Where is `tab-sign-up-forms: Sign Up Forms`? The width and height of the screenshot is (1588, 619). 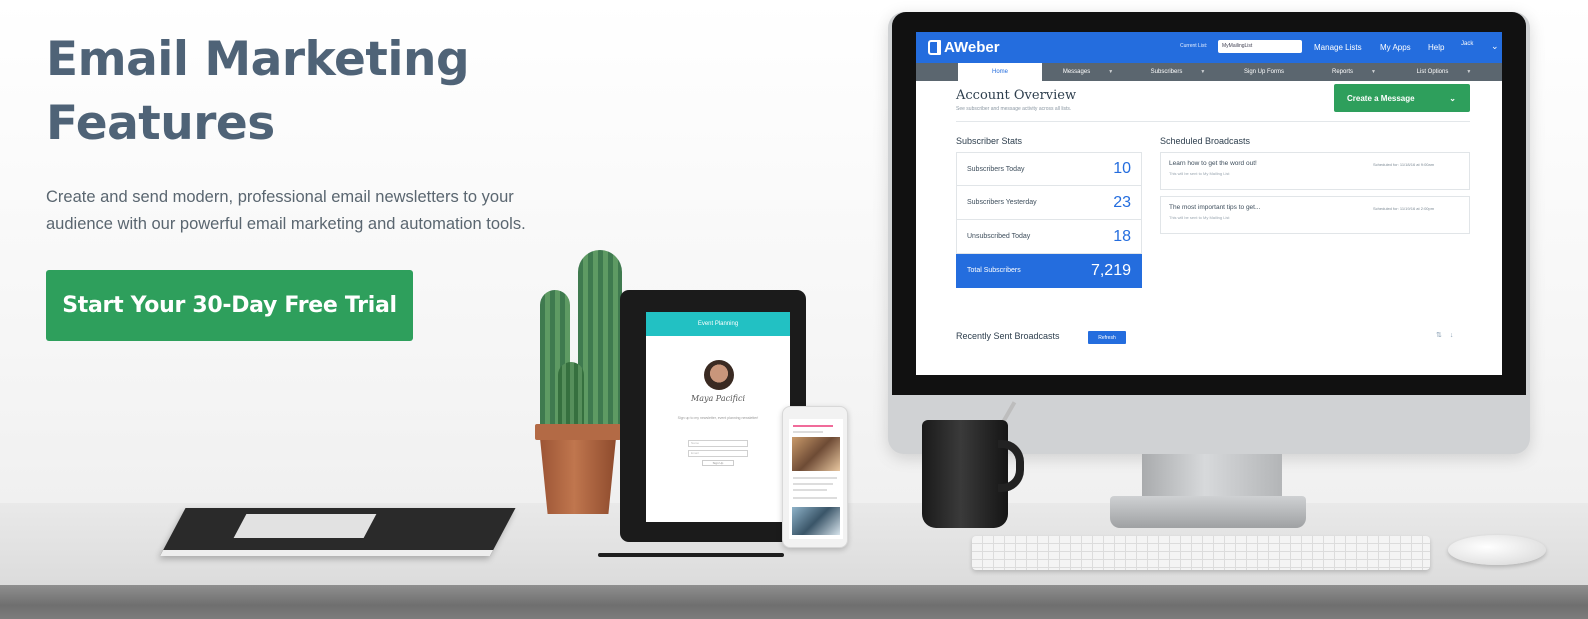
tab-sign-up-forms: Sign Up Forms is located at coordinates (1264, 72).